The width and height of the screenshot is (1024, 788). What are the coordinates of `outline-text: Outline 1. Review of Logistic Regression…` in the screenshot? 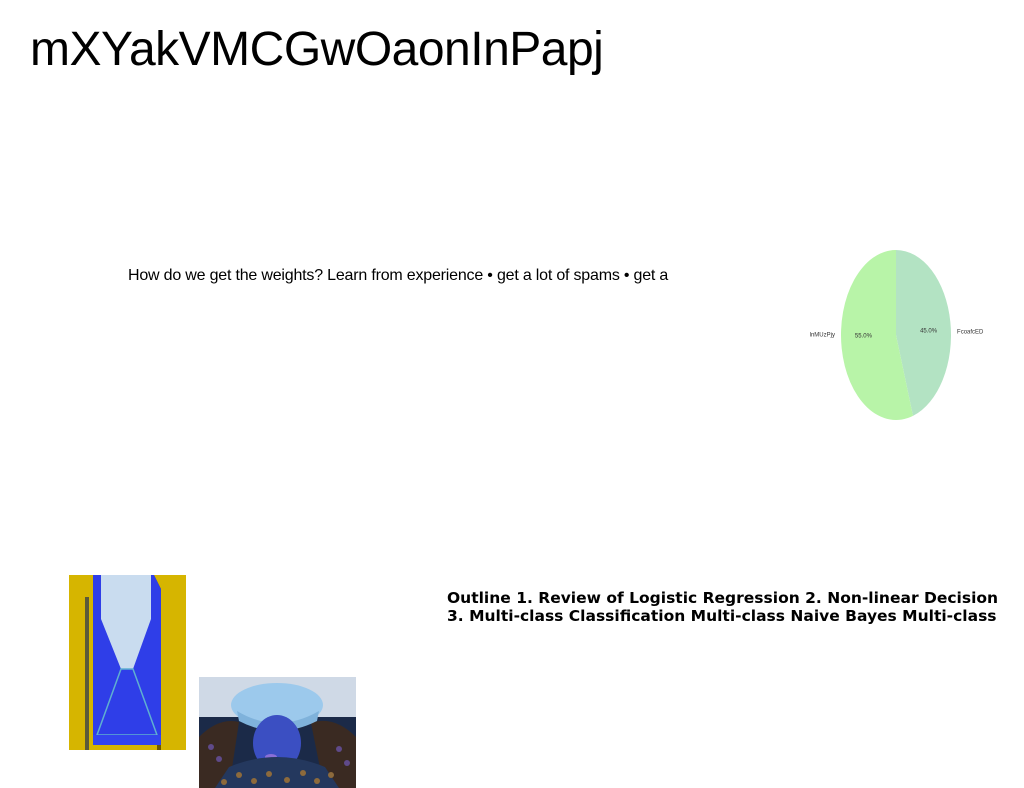 It's located at (732, 607).